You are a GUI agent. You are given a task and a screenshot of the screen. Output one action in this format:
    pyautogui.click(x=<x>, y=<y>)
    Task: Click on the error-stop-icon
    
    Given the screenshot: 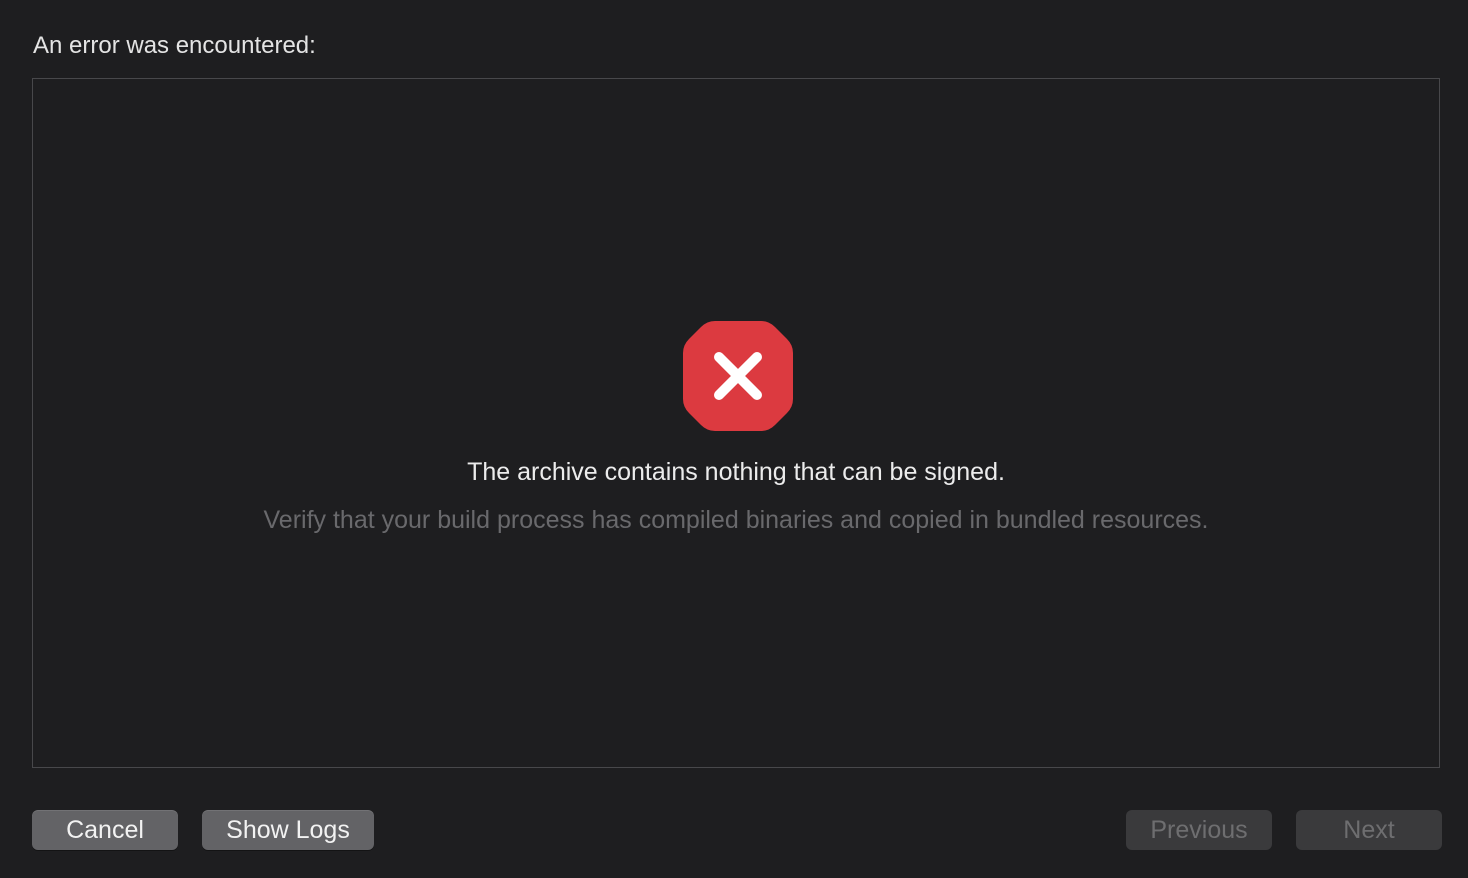 What is the action you would take?
    pyautogui.click(x=738, y=376)
    